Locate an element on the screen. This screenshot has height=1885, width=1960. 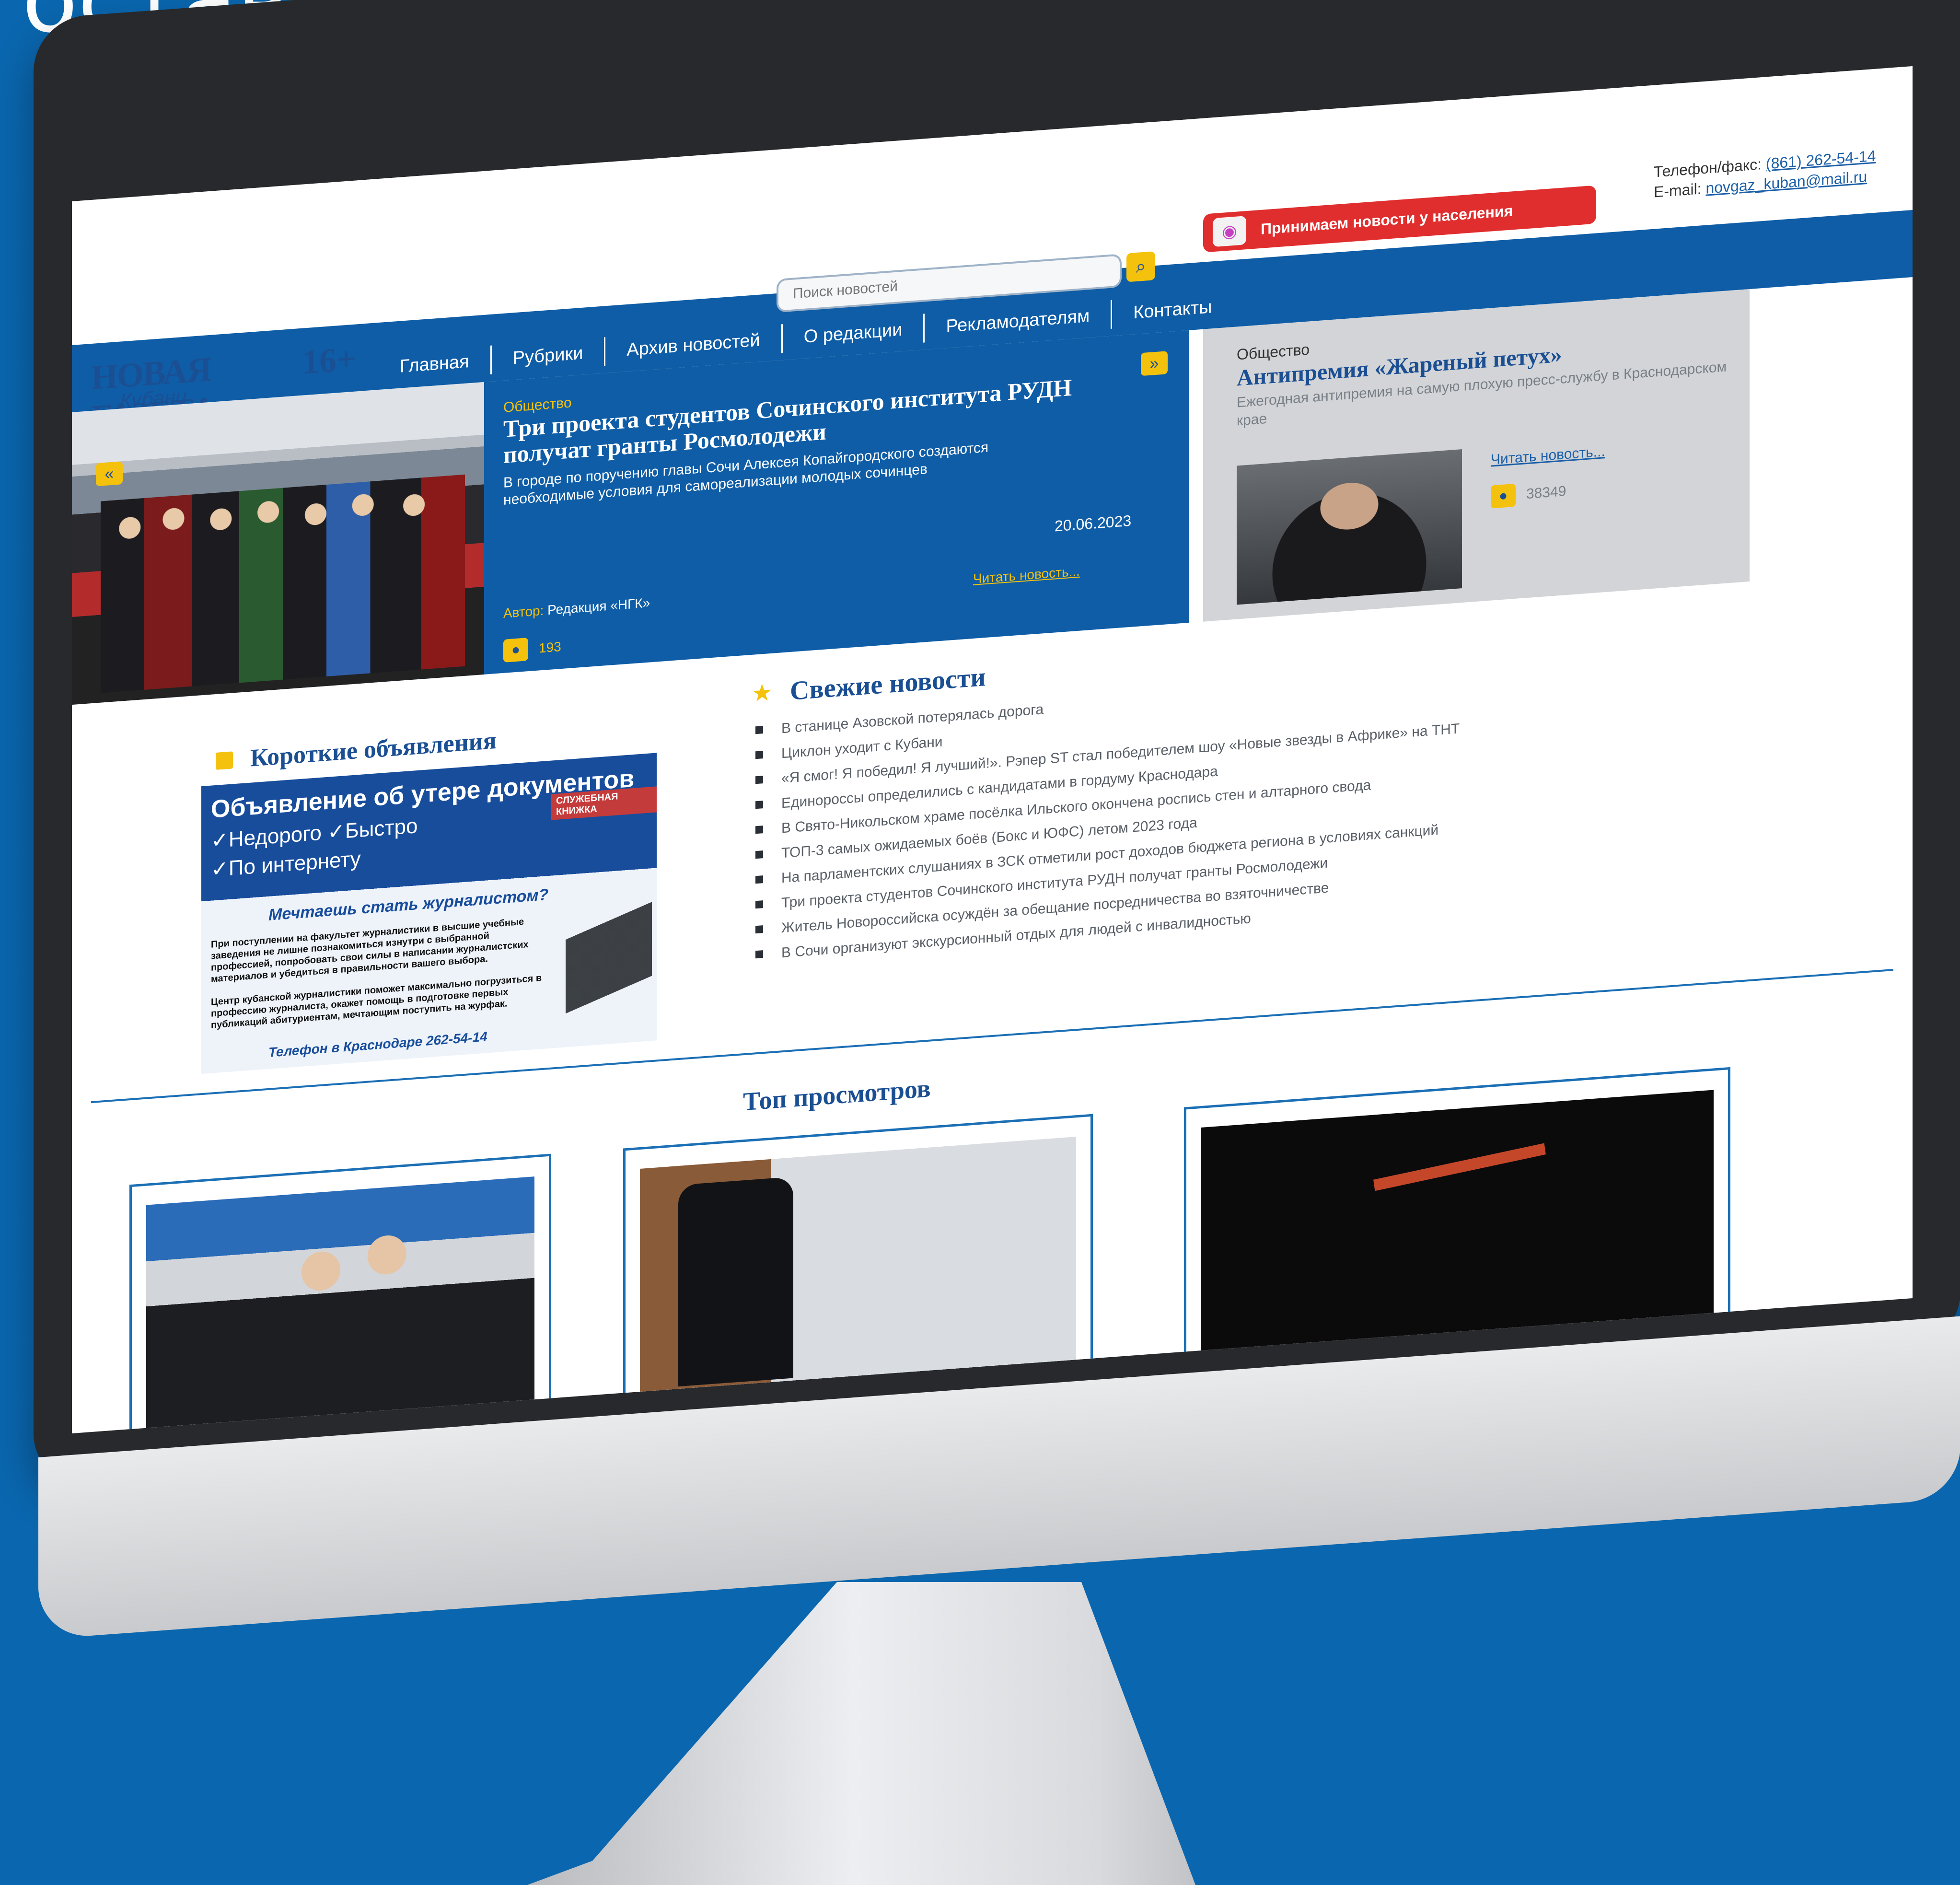
hero-photo is located at coordinates (278, 543).